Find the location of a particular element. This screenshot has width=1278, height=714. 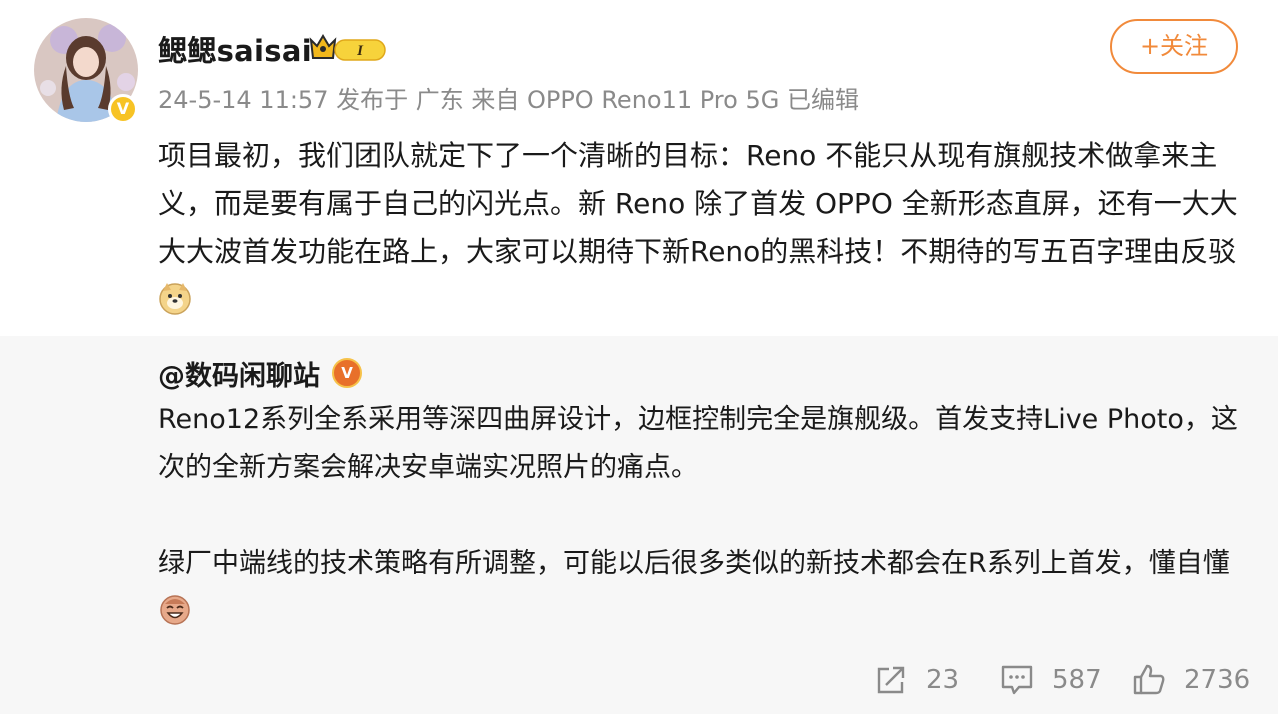

laugh-emoji-icon is located at coordinates (175, 610).